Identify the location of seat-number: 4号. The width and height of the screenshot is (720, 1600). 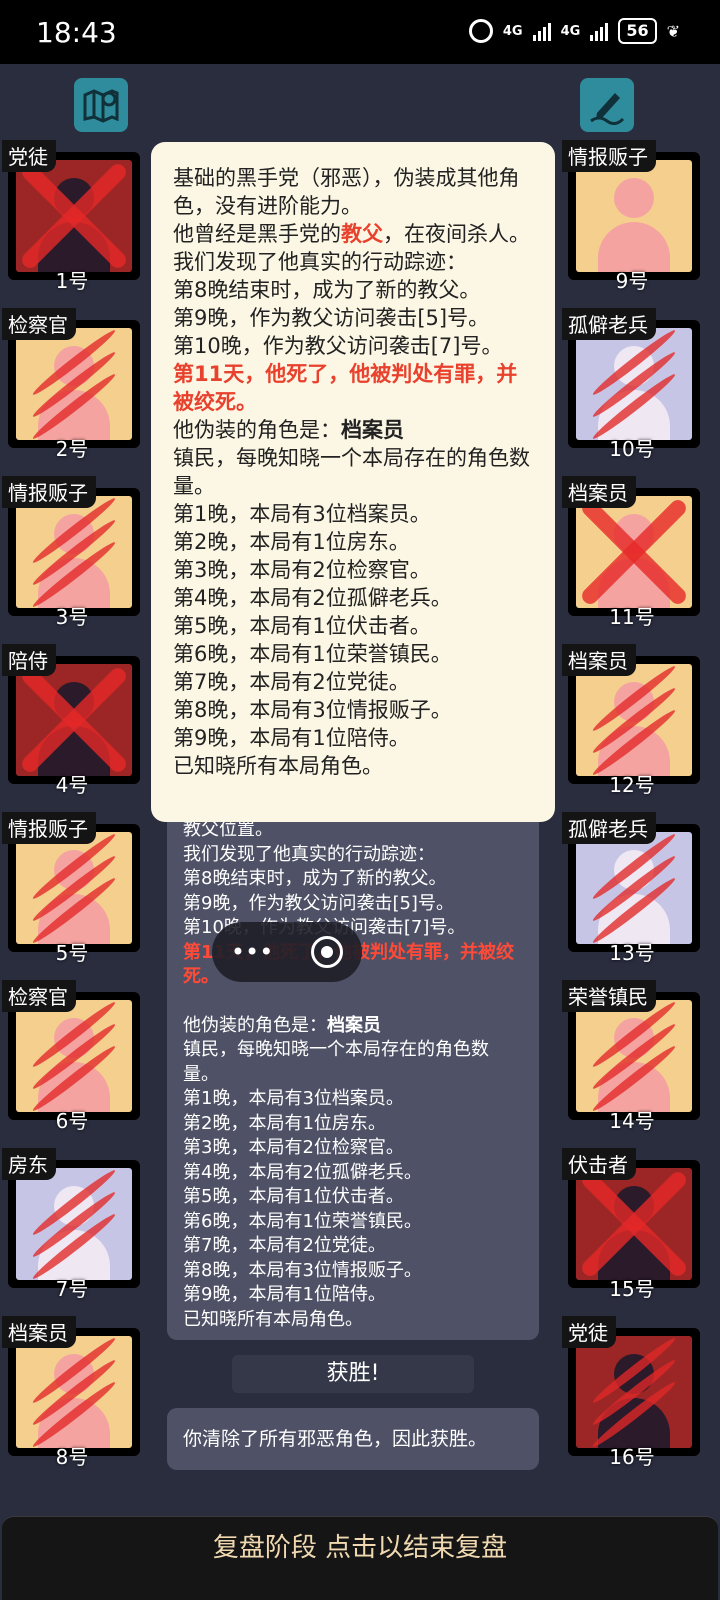
(72, 785).